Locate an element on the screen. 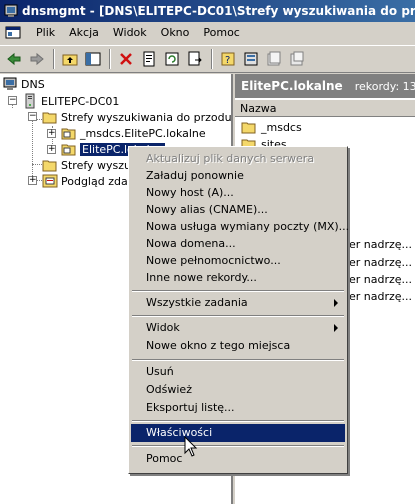 The image size is (415, 504). properties-icon is located at coordinates (149, 59).